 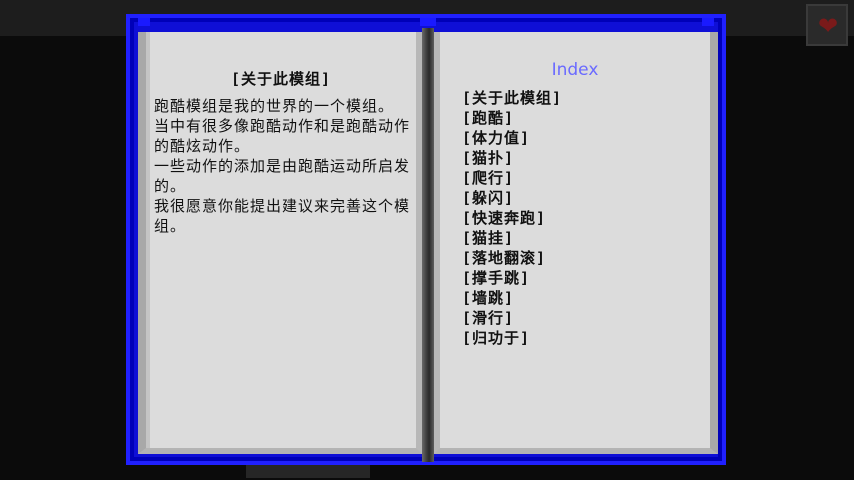 What do you see at coordinates (575, 70) in the screenshot?
I see `index-title: Index` at bounding box center [575, 70].